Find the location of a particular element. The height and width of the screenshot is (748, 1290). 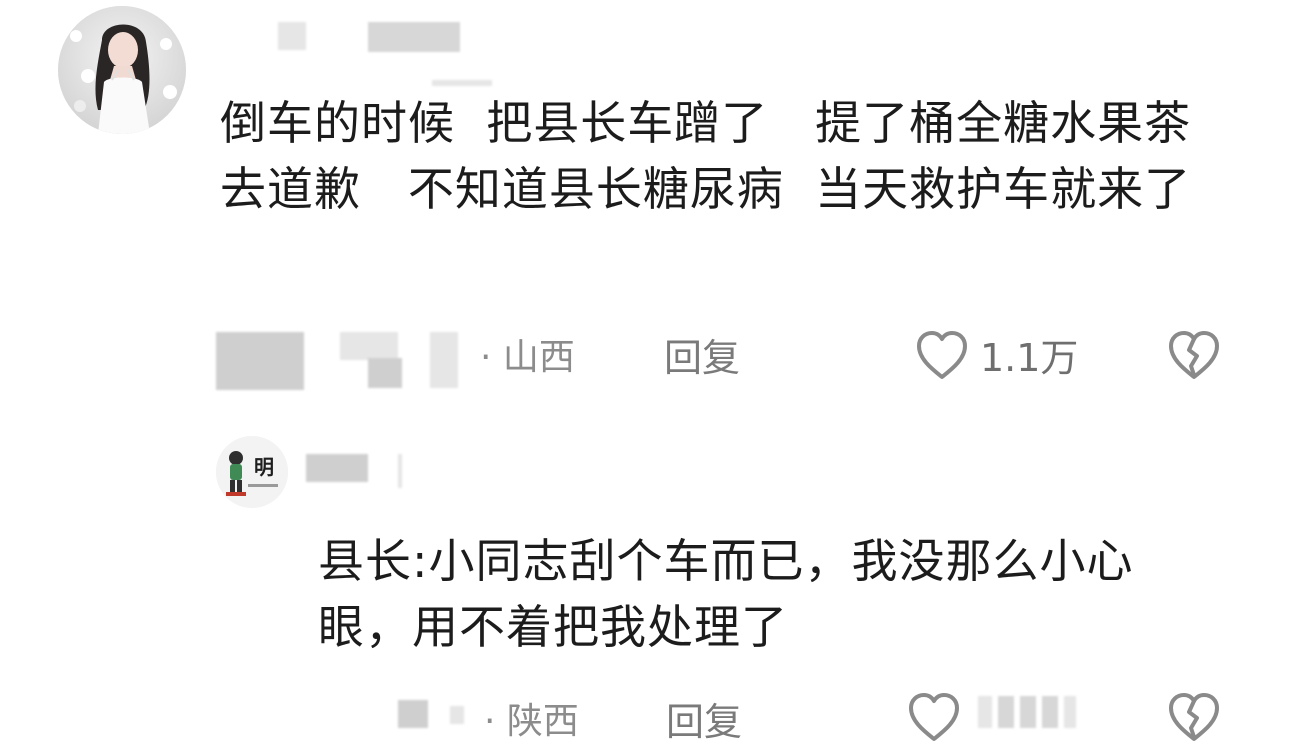

commenter-avatar: 明 is located at coordinates (252, 472).